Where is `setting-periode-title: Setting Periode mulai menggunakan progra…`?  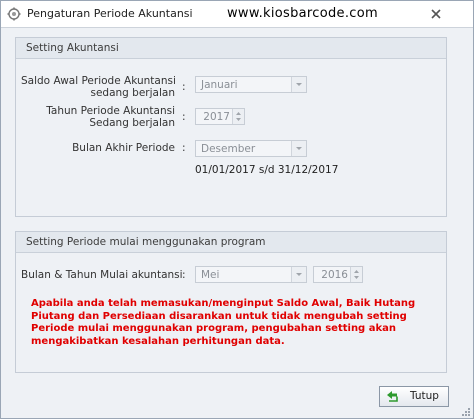 setting-periode-title: Setting Periode mulai menggunakan progra… is located at coordinates (231, 242).